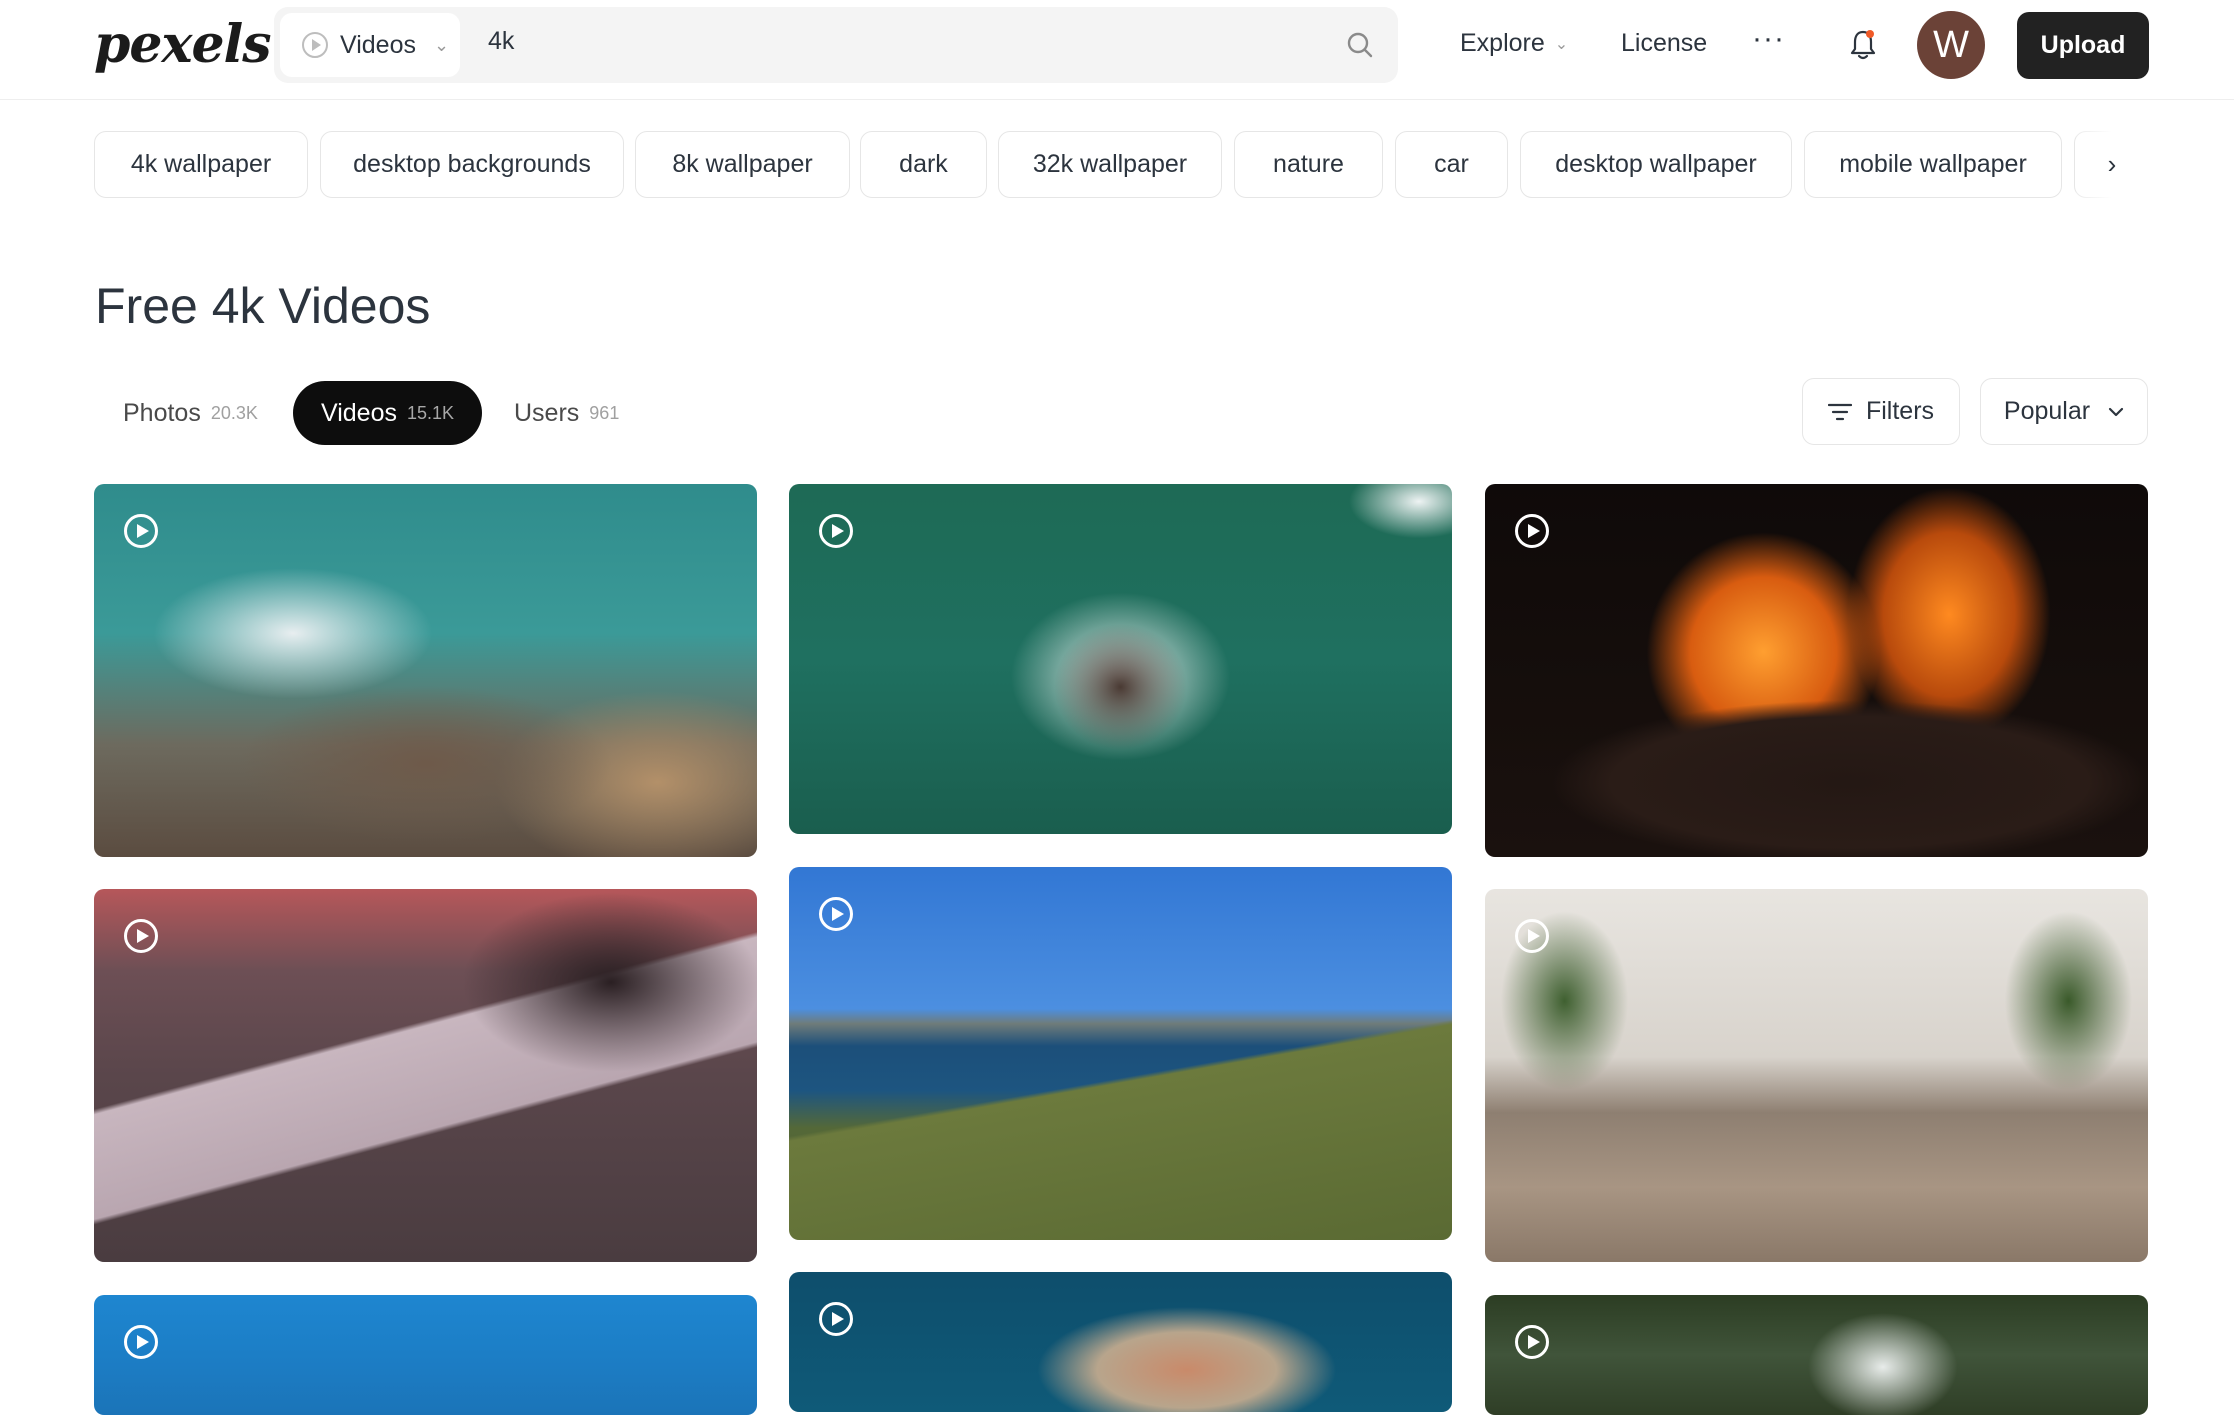  Describe the element at coordinates (1816, 670) in the screenshot. I see `video-thumbnail-fireplace` at that location.